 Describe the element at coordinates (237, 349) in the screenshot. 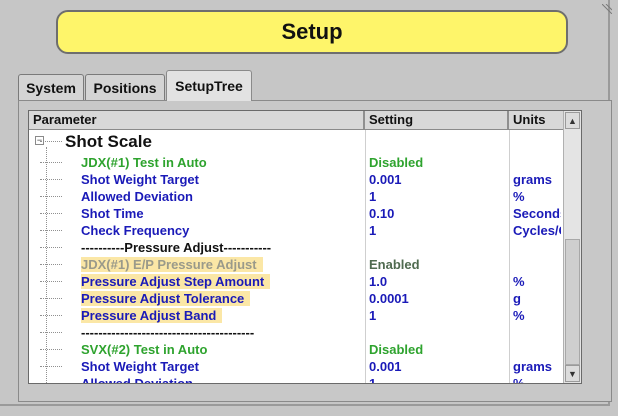

I see `parameter-cell: SVX(#2) Test in Auto` at that location.